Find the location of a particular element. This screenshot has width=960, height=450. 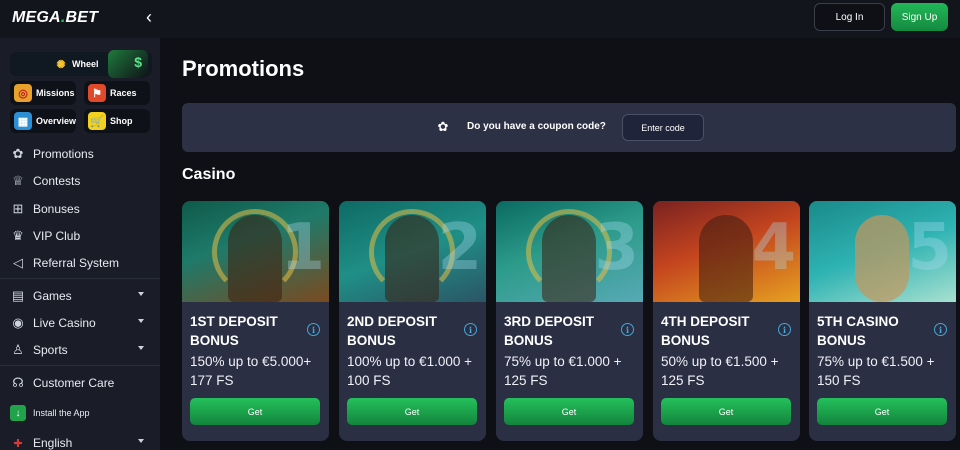

gift-icon: ⊞ is located at coordinates (18, 208).